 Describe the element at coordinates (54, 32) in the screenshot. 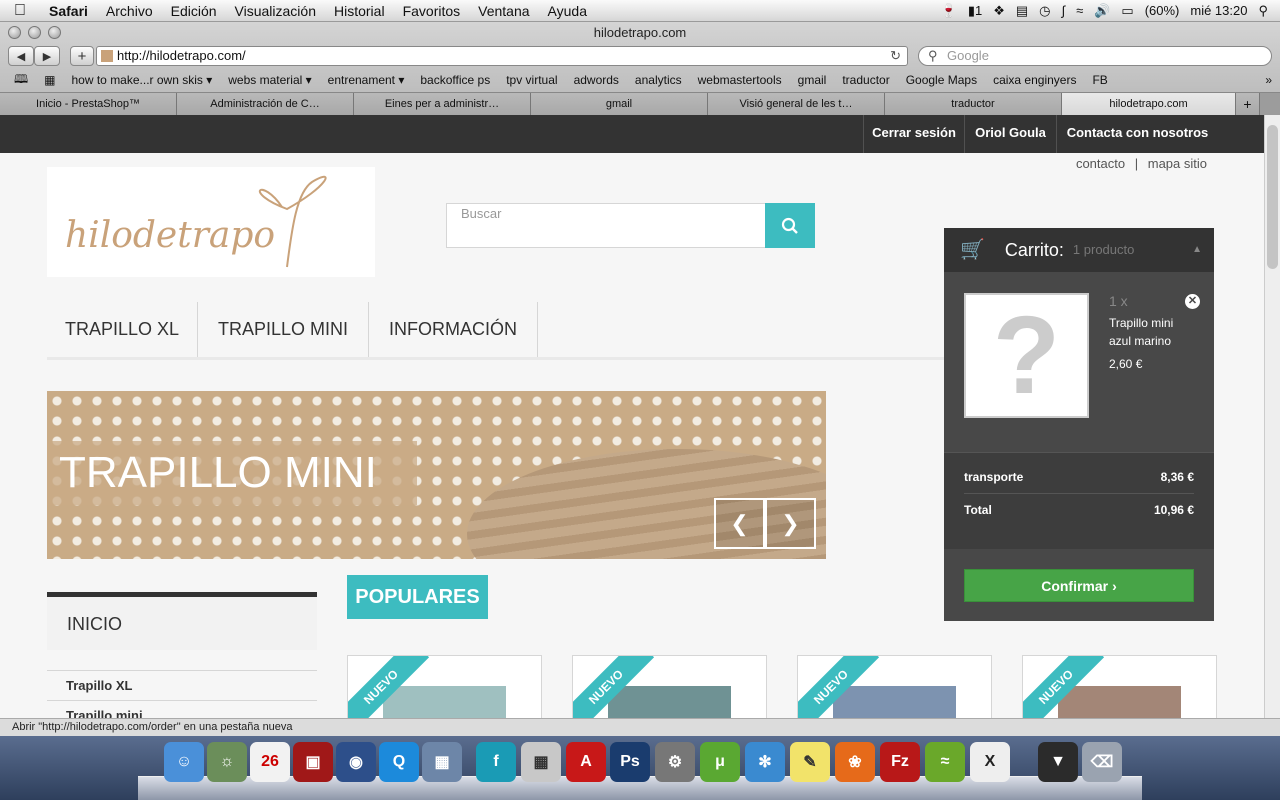

I see `zoom-window-button` at that location.